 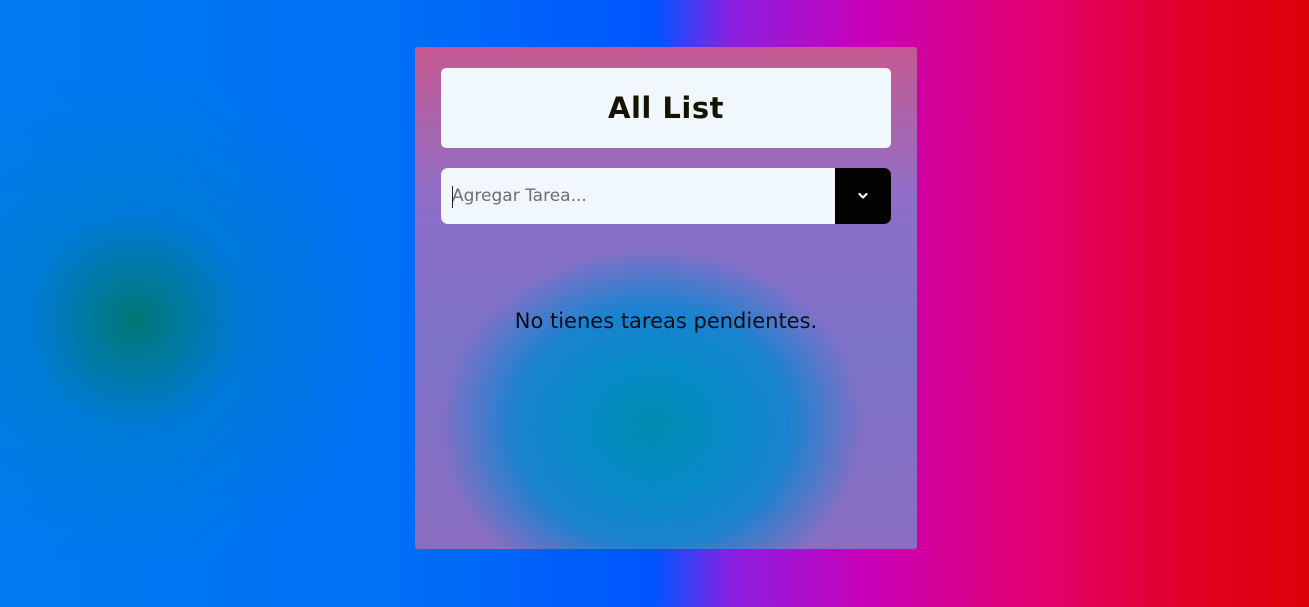 I want to click on chevron-down-icon, so click(x=863, y=195).